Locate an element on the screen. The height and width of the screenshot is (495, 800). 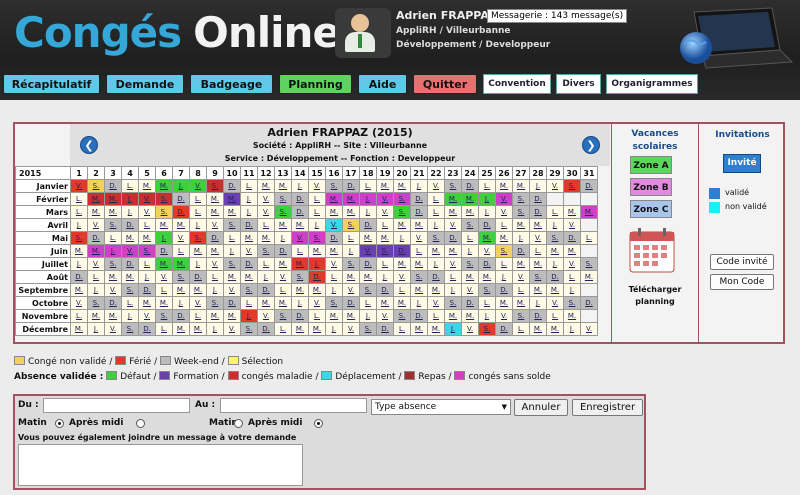
mon-code-button: Mon Code is located at coordinates (742, 282).